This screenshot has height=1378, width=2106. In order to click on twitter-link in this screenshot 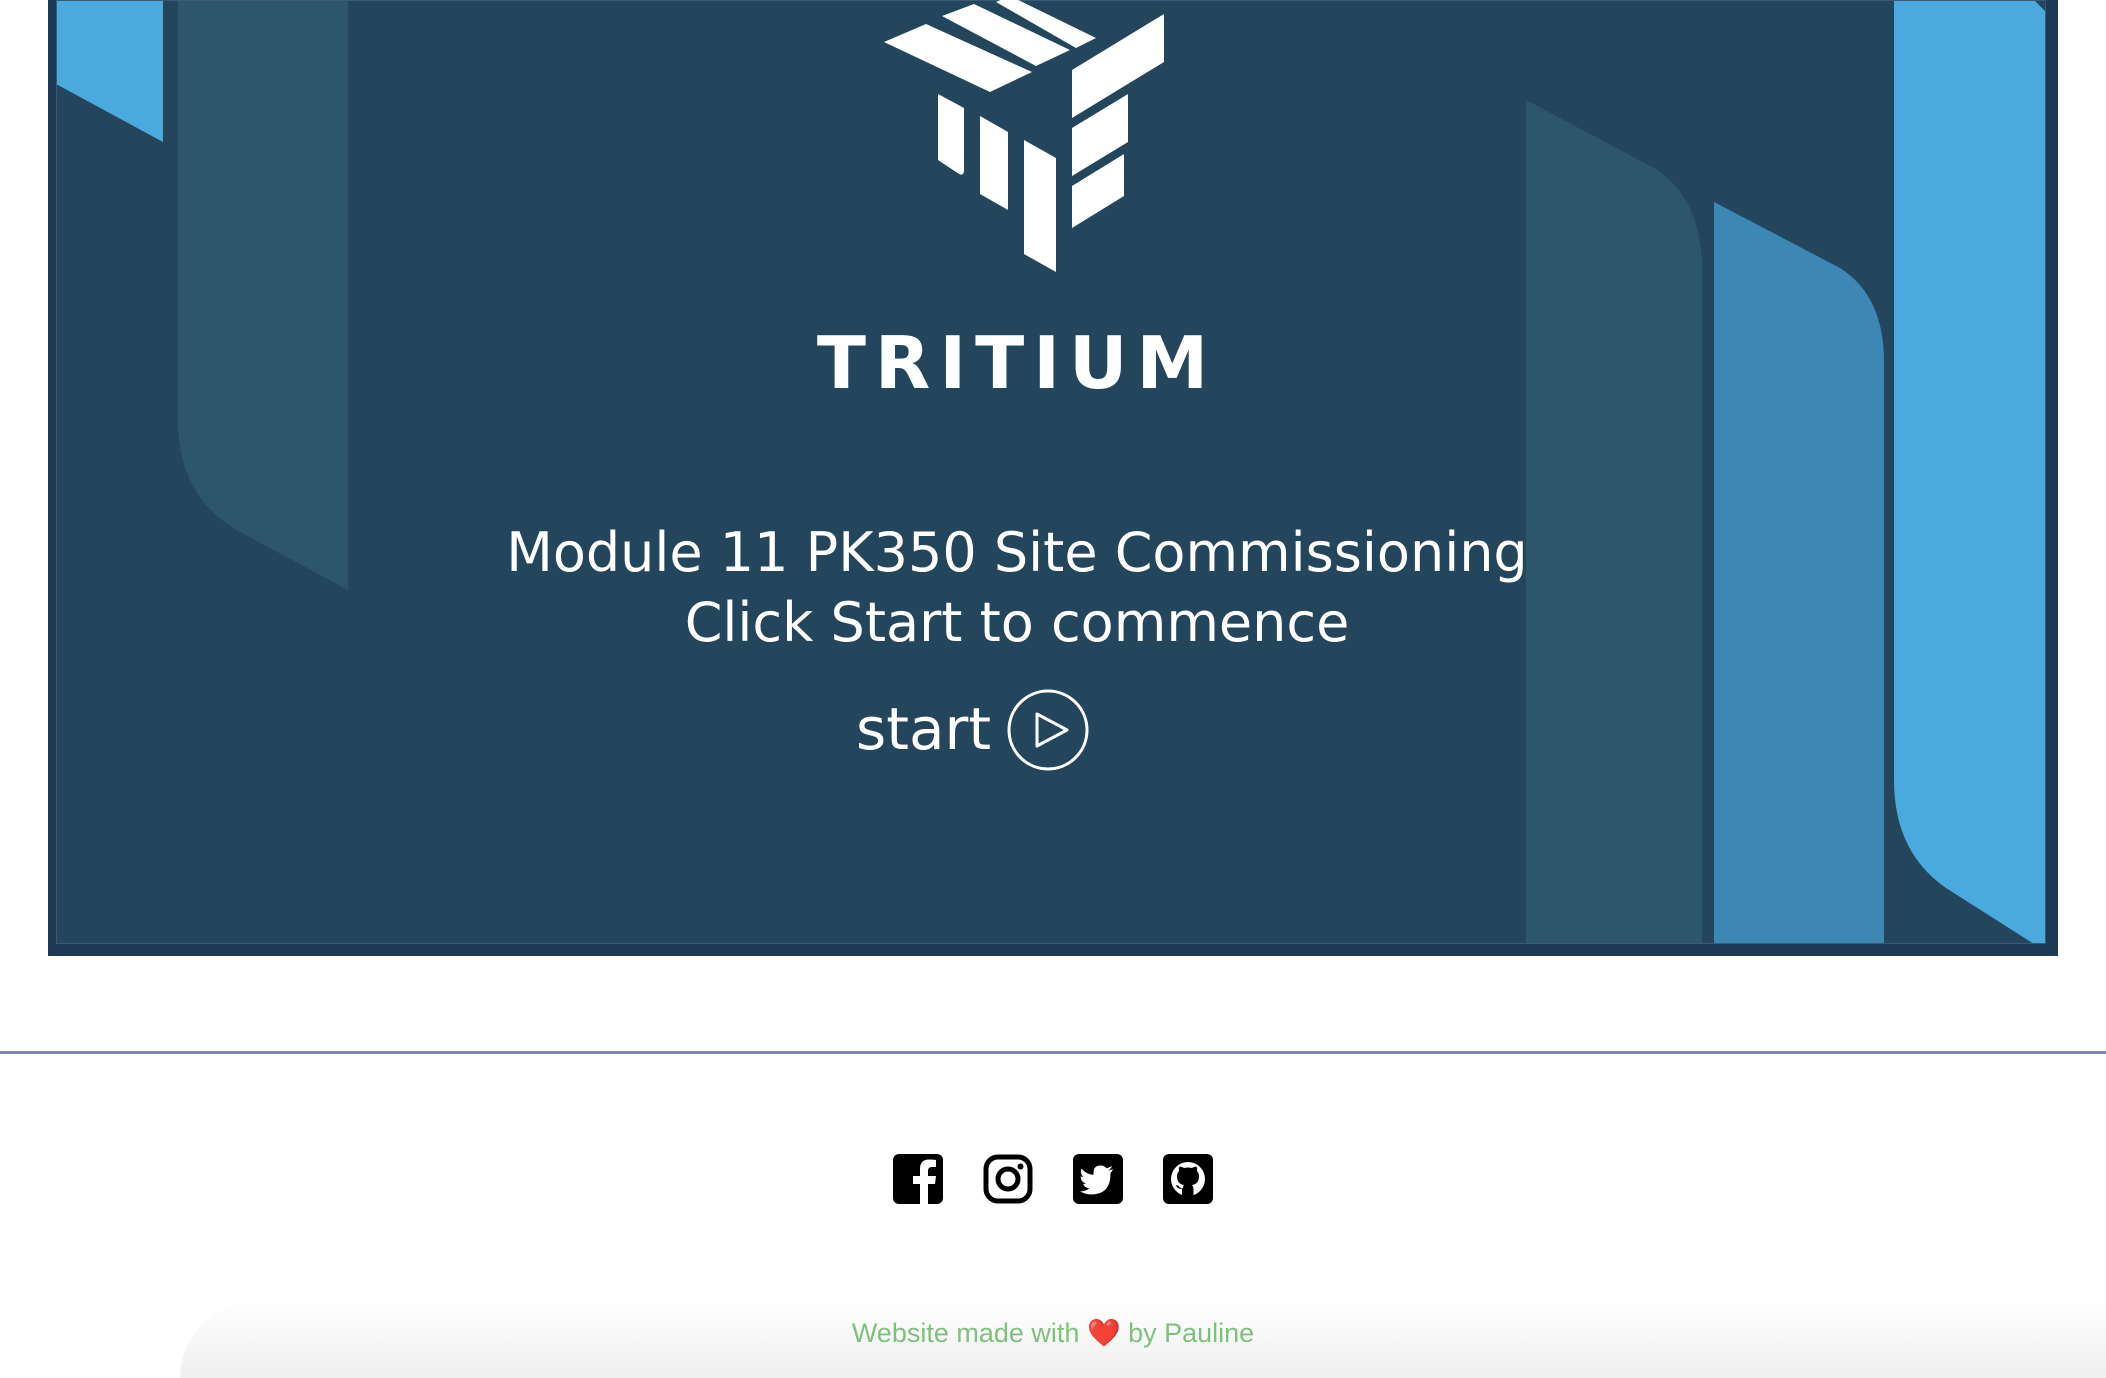, I will do `click(1098, 1180)`.